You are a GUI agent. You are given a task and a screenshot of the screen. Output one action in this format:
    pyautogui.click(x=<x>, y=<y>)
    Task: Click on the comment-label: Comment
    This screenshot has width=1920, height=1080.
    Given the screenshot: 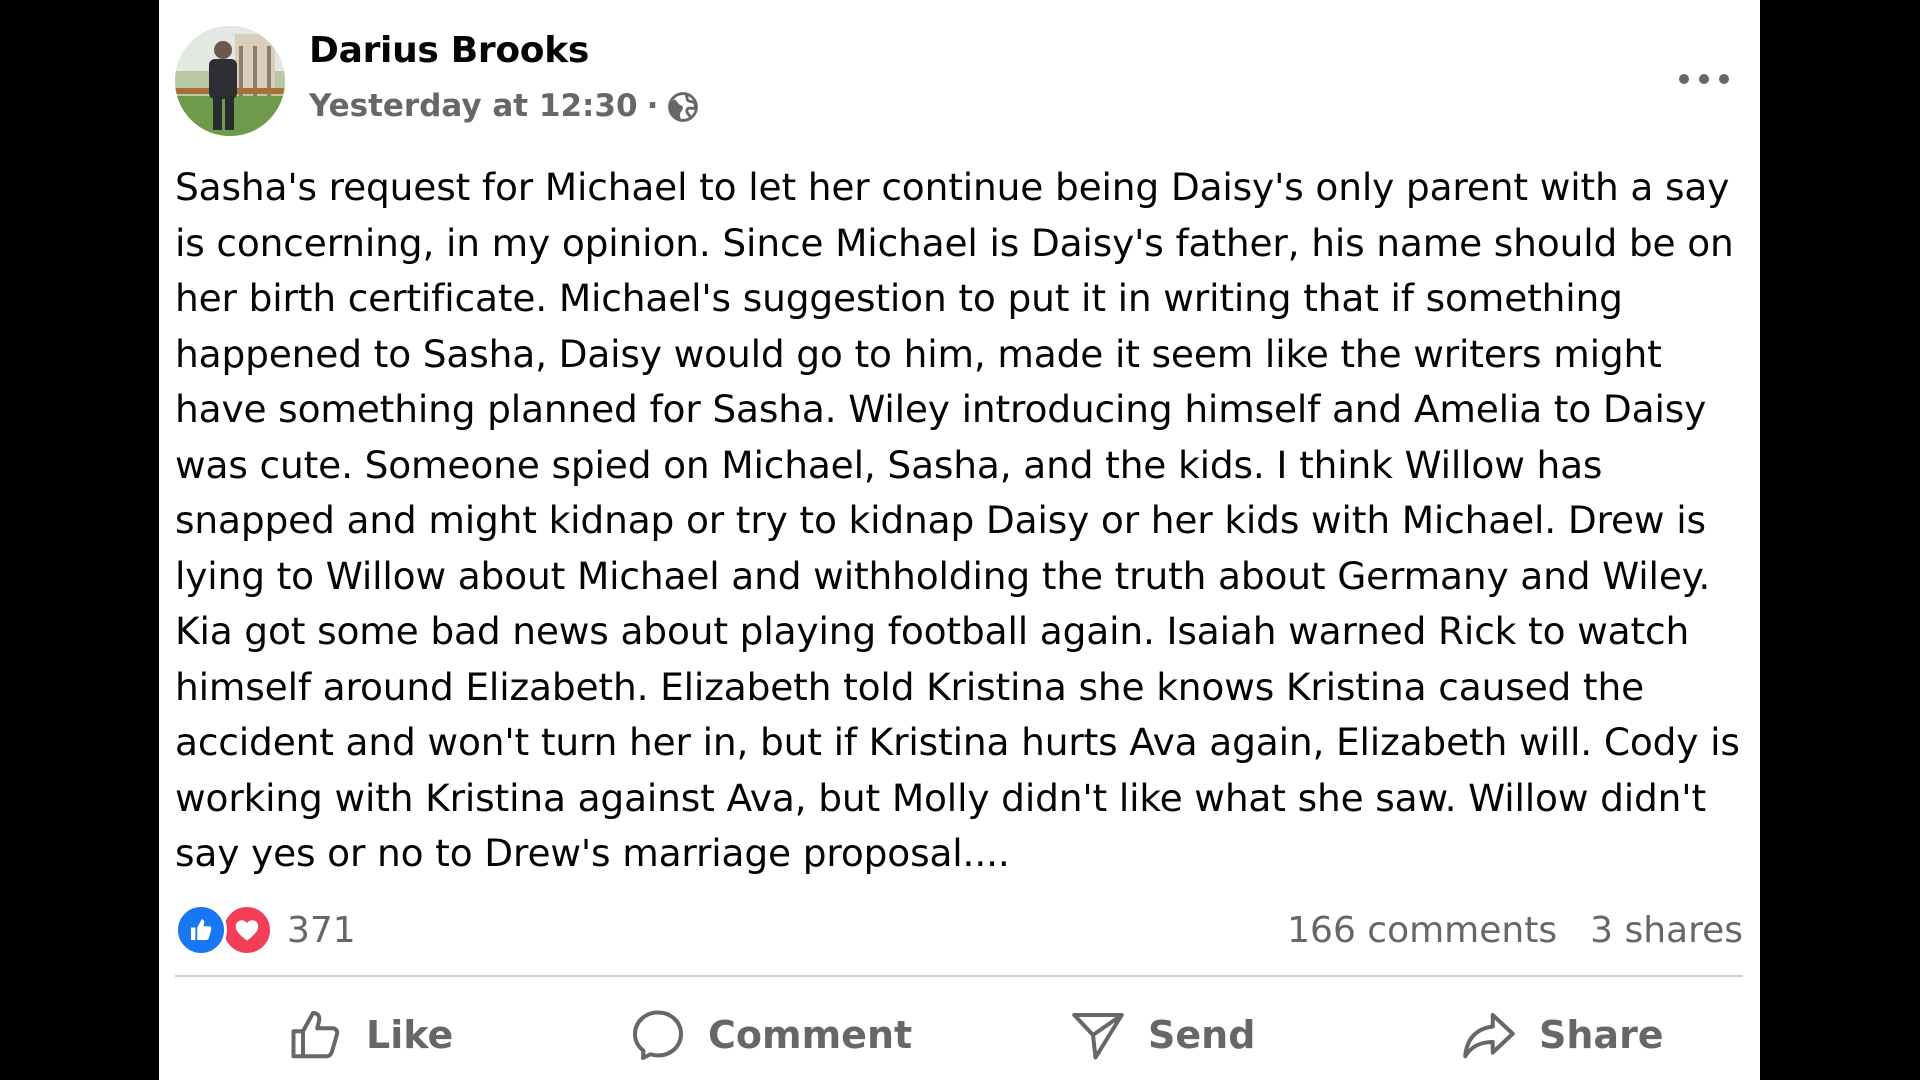 What is the action you would take?
    pyautogui.click(x=810, y=1035)
    